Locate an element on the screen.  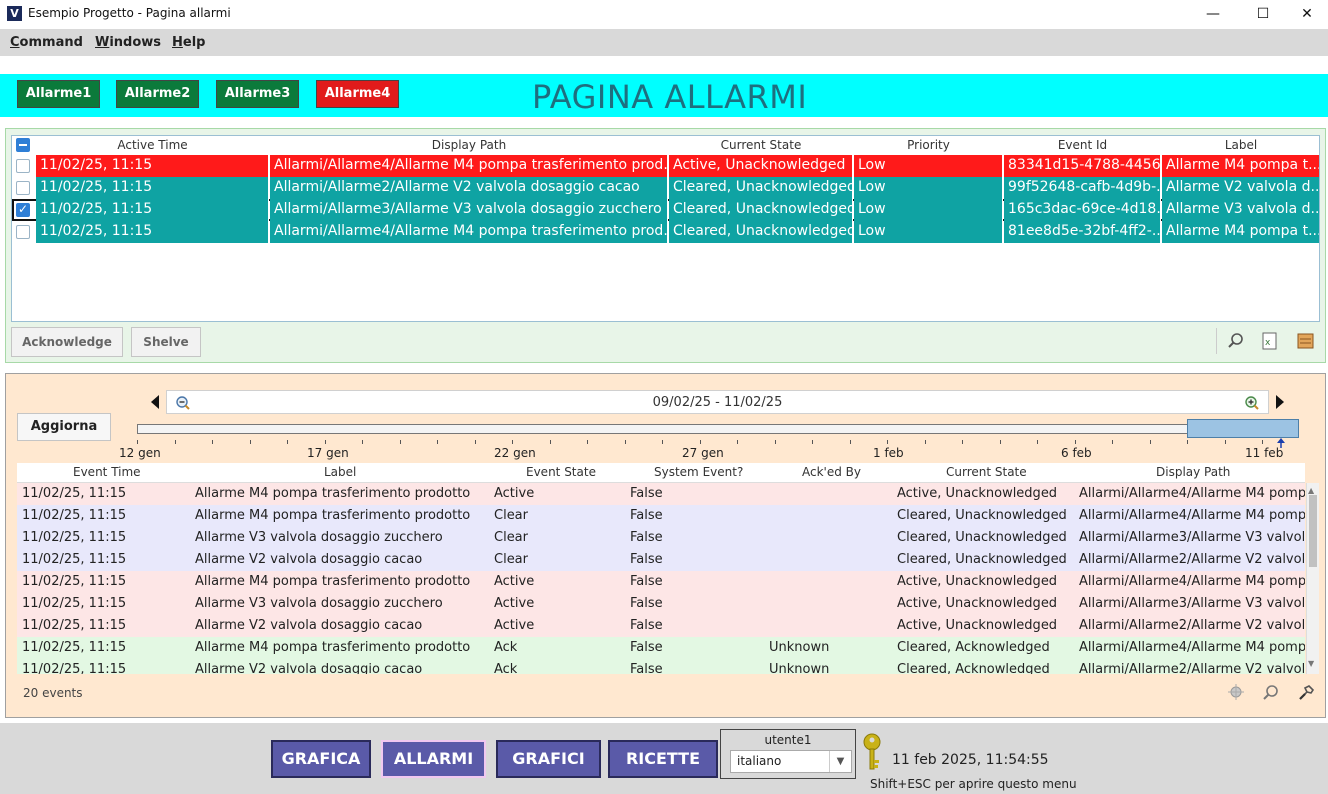
table-cell: Allarme V3 valvola dosaggio zucchero is located at coordinates (319, 537).